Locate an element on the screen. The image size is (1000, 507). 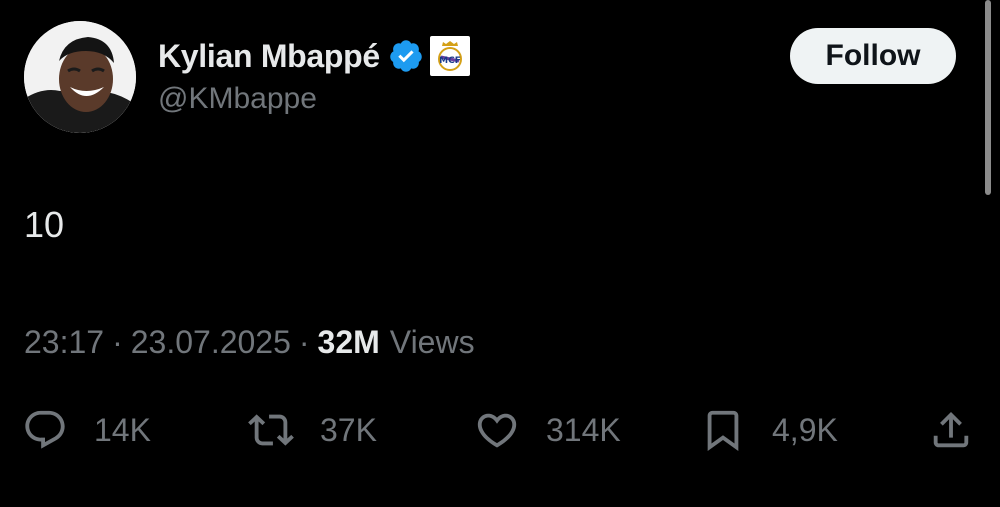
user-name-row: Kylian Mbappé MCF is located at coordinates (314, 56).